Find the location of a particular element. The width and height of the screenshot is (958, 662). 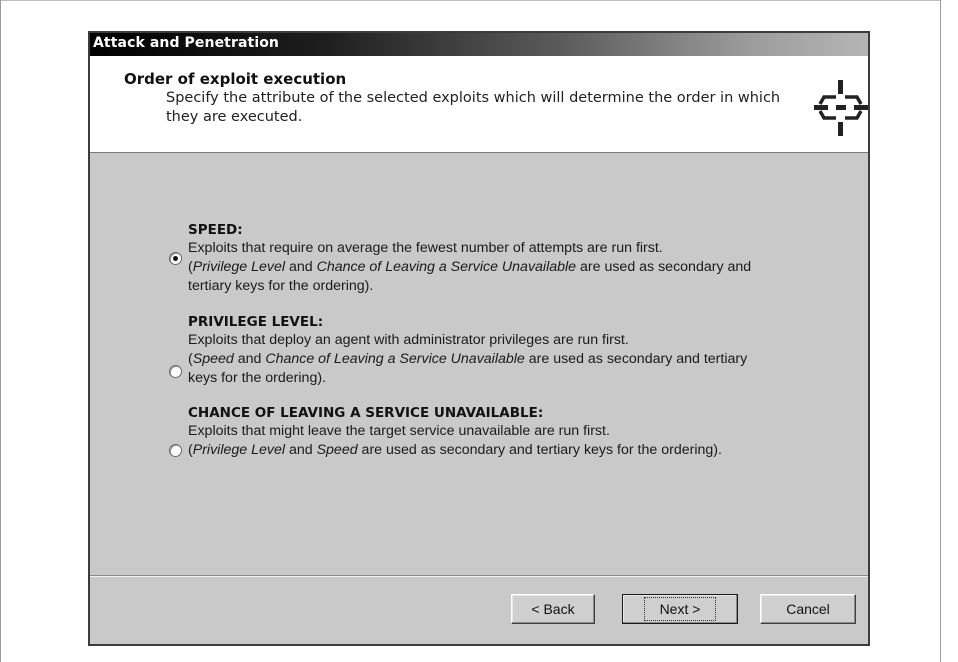

radio-speed is located at coordinates (175, 258).